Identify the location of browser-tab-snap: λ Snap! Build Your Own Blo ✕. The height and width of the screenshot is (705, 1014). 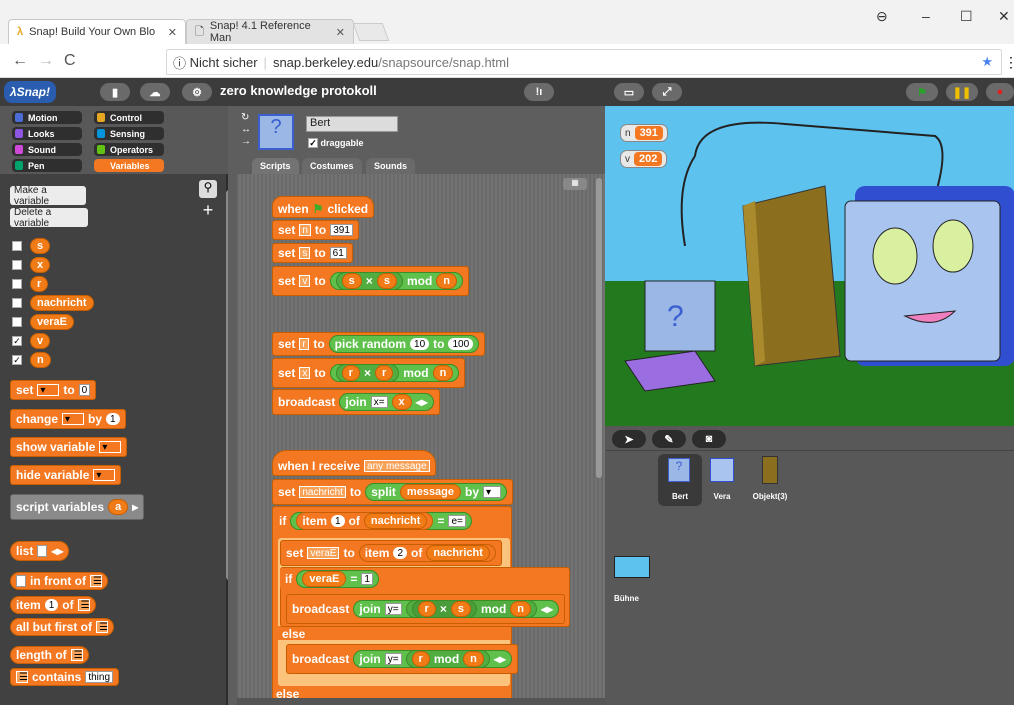
(97, 31).